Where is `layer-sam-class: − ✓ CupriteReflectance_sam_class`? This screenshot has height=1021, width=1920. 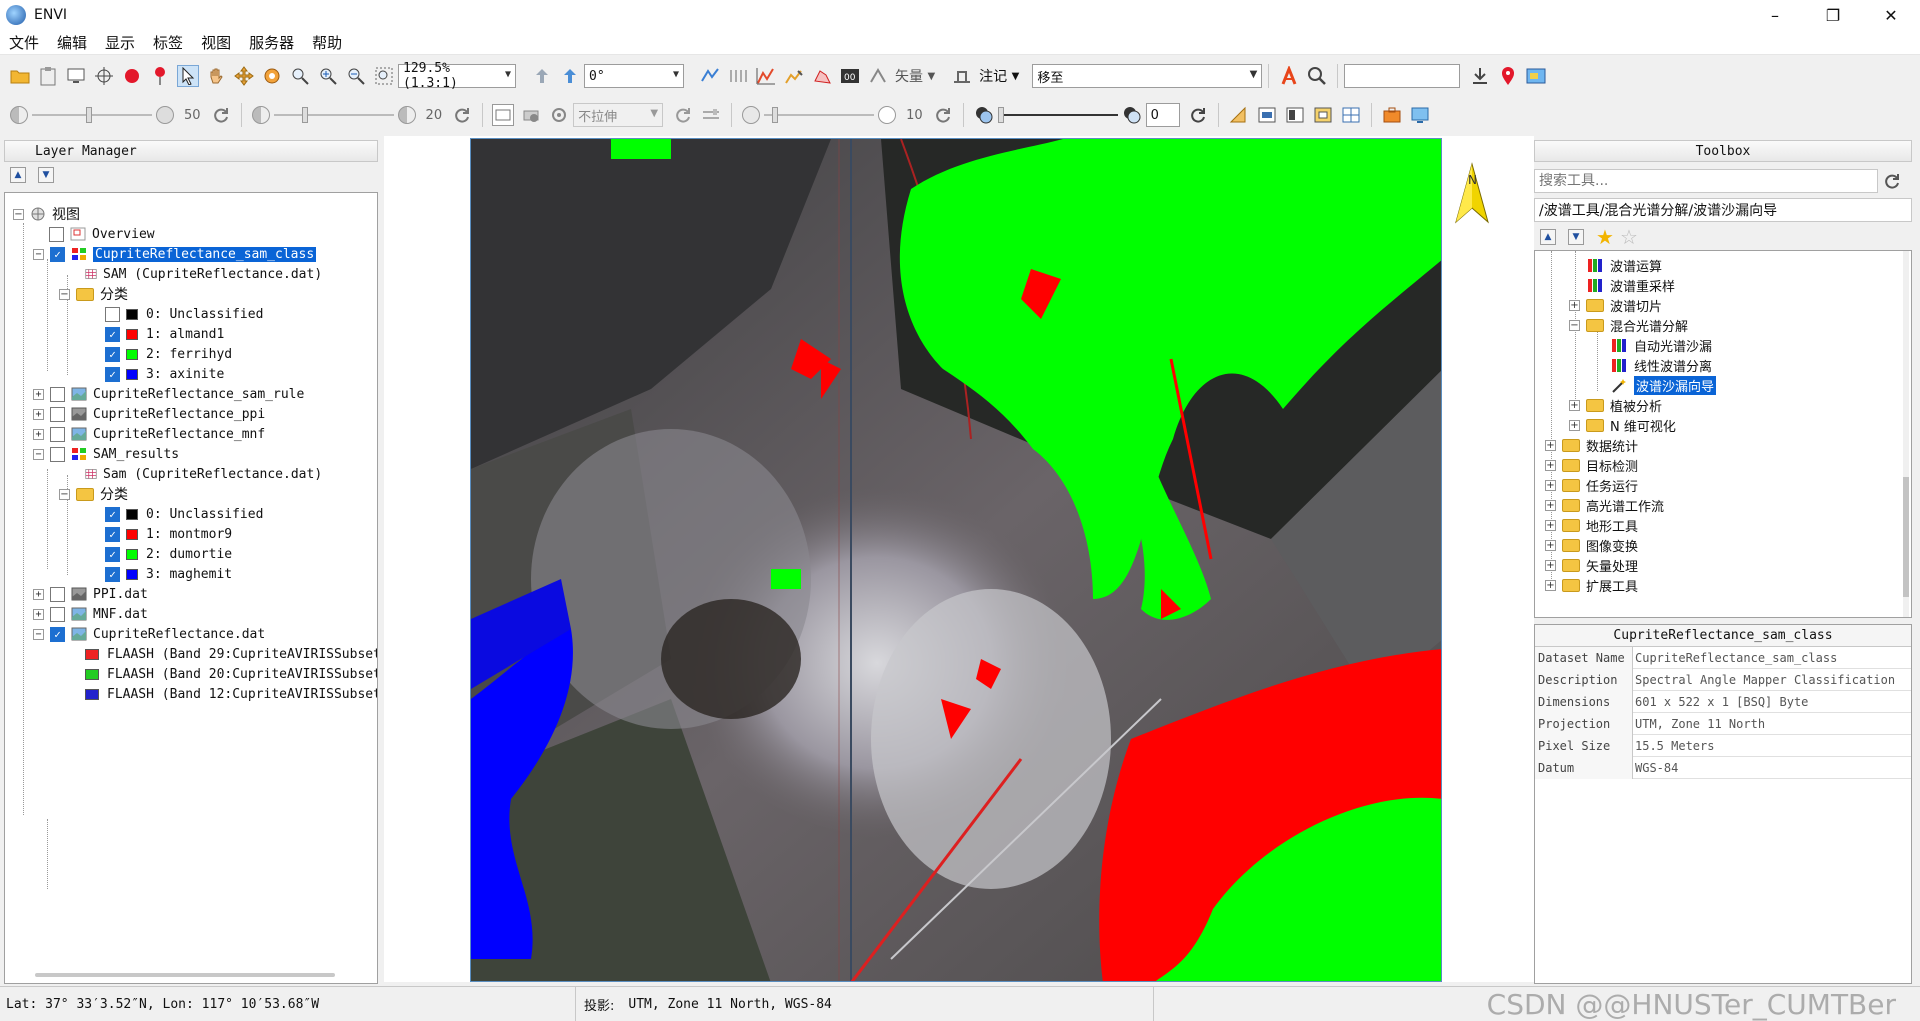
layer-sam-class: − ✓ CupriteReflectance_sam_class is located at coordinates (175, 254).